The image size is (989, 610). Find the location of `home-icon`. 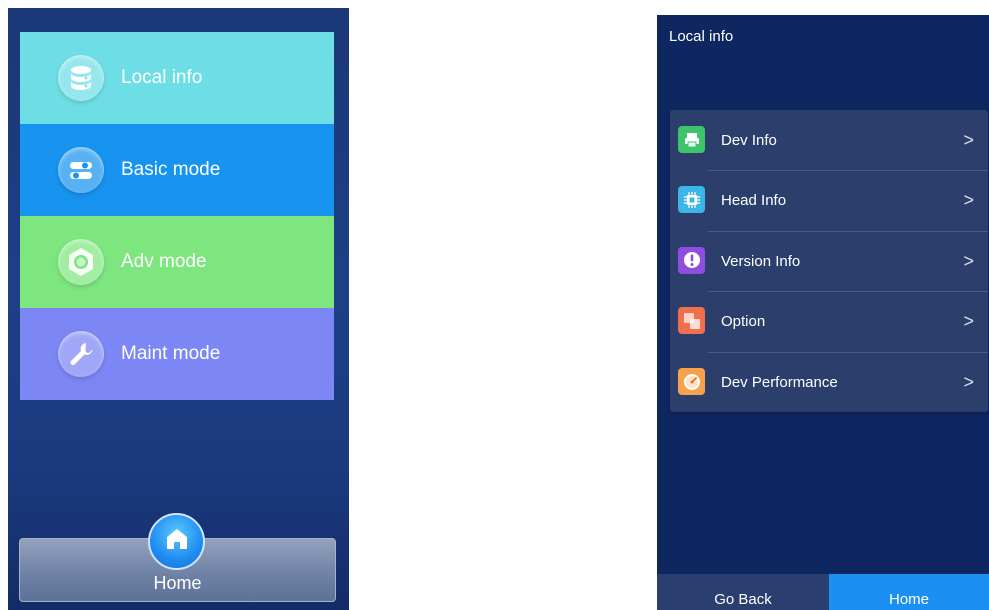

home-icon is located at coordinates (177, 541).